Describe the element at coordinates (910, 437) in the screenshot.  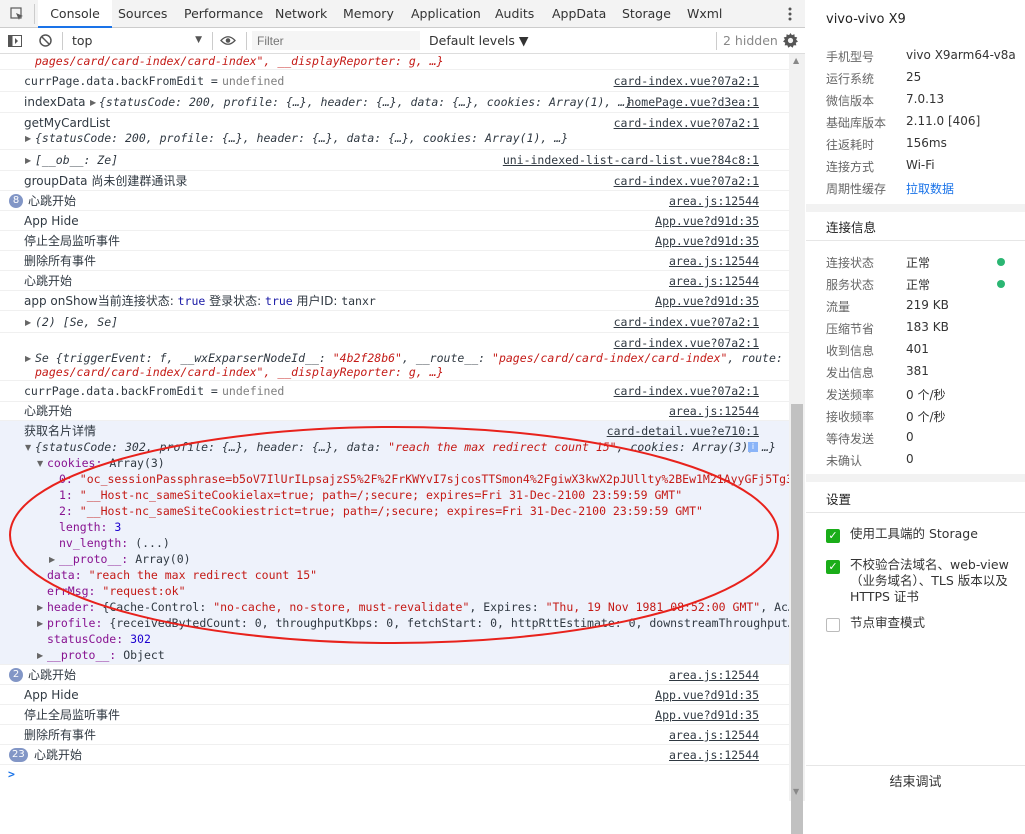
I see `conn-value: 0` at that location.